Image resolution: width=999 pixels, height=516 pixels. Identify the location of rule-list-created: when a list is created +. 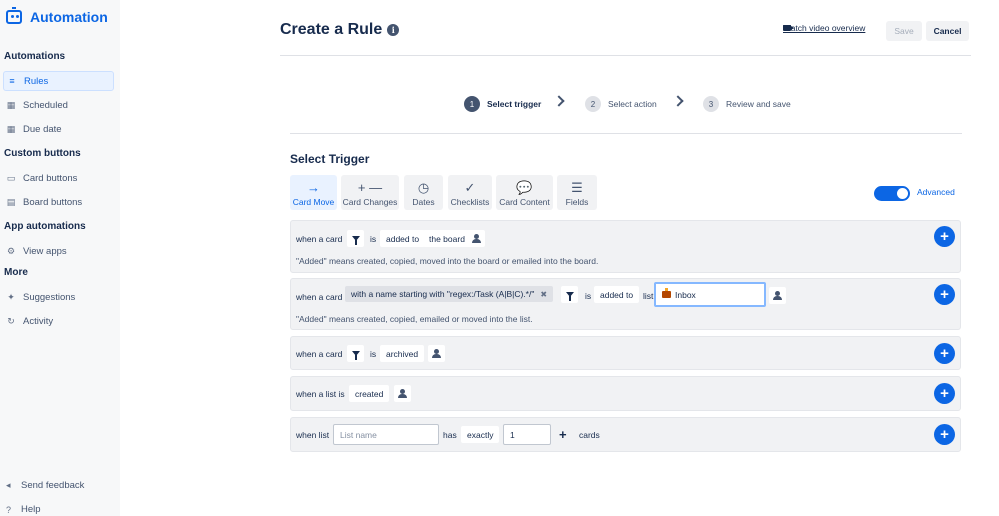
(625, 393).